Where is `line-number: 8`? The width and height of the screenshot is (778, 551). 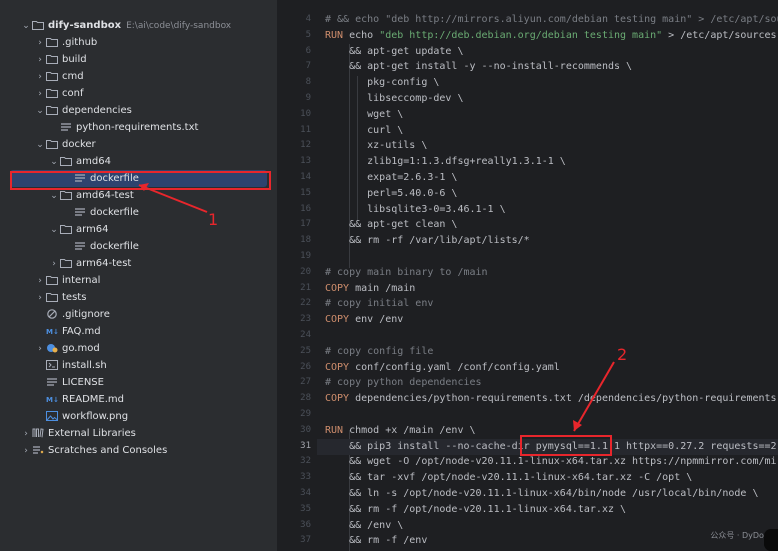 line-number: 8 is located at coordinates (308, 82).